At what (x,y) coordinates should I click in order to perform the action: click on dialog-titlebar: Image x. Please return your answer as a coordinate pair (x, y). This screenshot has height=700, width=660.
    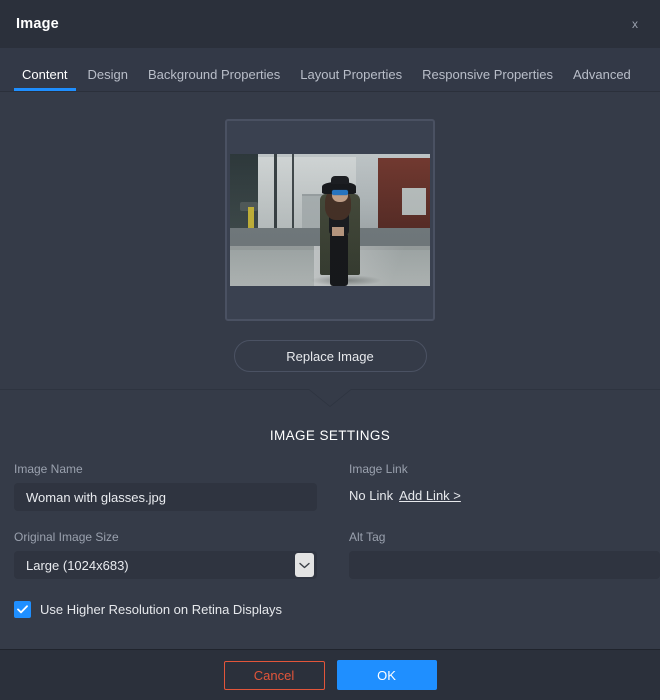
    Looking at the image, I should click on (330, 24).